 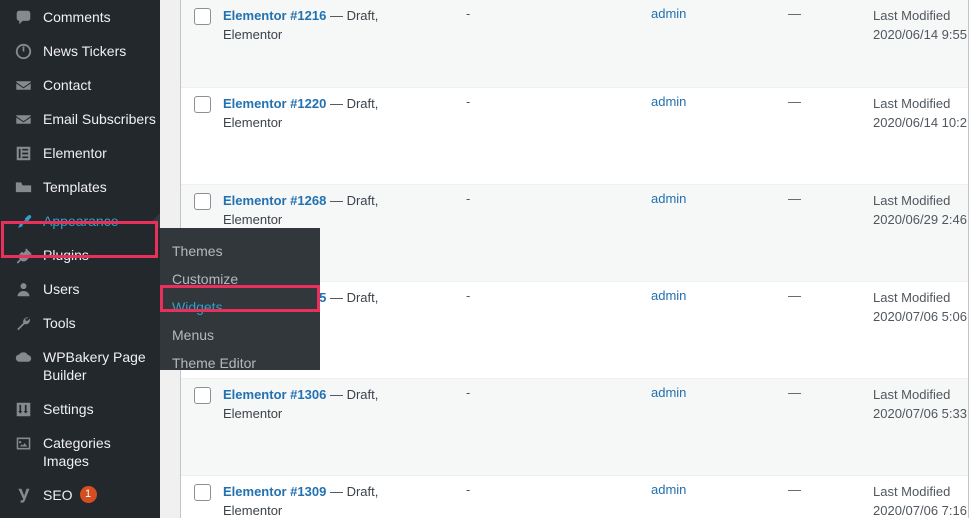 I want to click on sidebar-item-comments: Comments, so click(x=80, y=17).